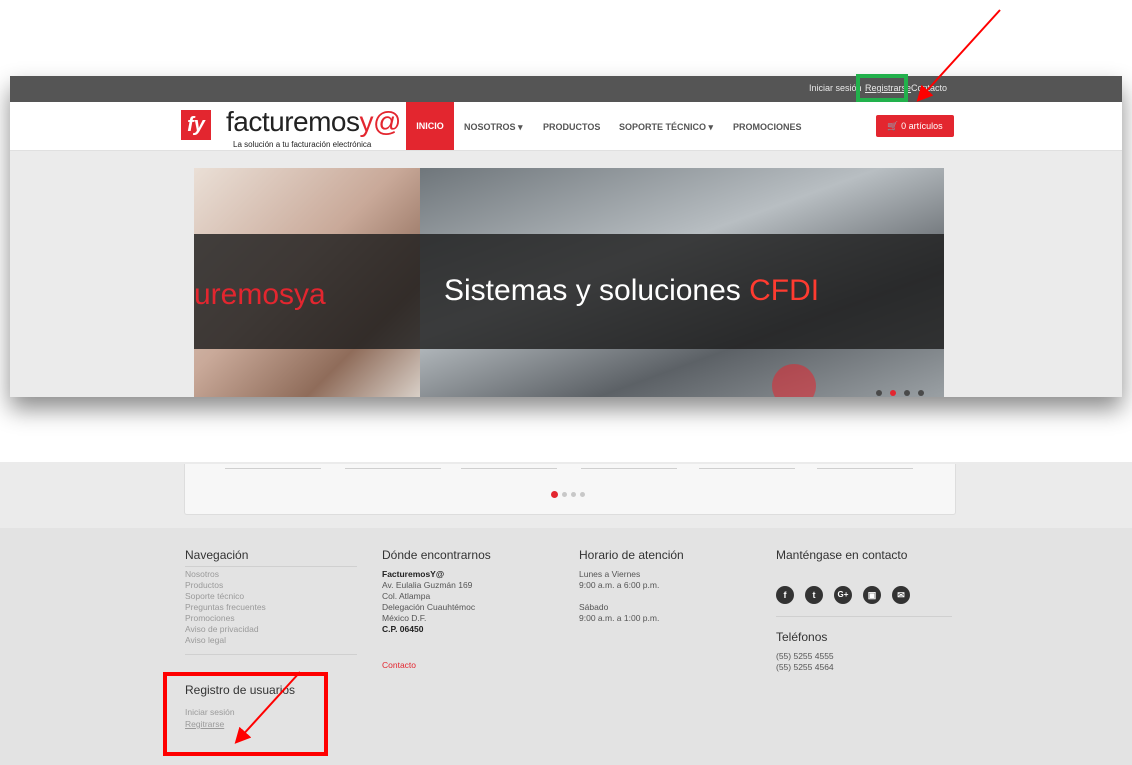 The width and height of the screenshot is (1132, 765). I want to click on cart-label: 0 artículos, so click(922, 126).